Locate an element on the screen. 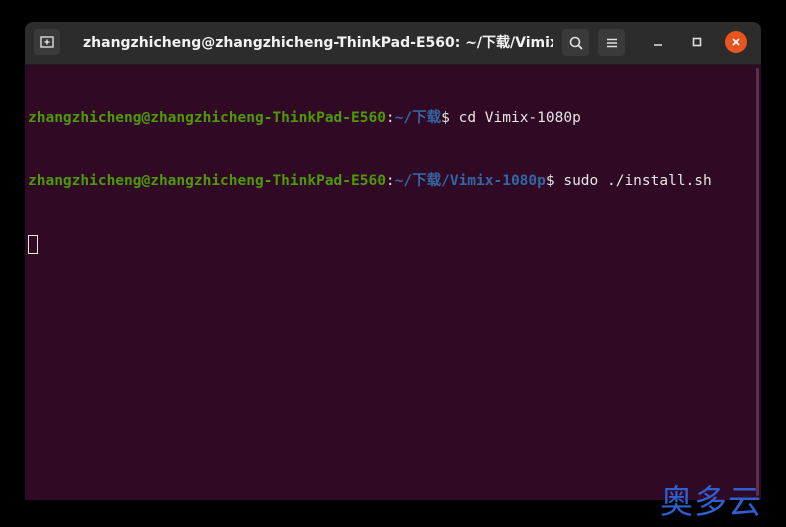 The height and width of the screenshot is (527, 786). new-tab-icon is located at coordinates (47, 42).